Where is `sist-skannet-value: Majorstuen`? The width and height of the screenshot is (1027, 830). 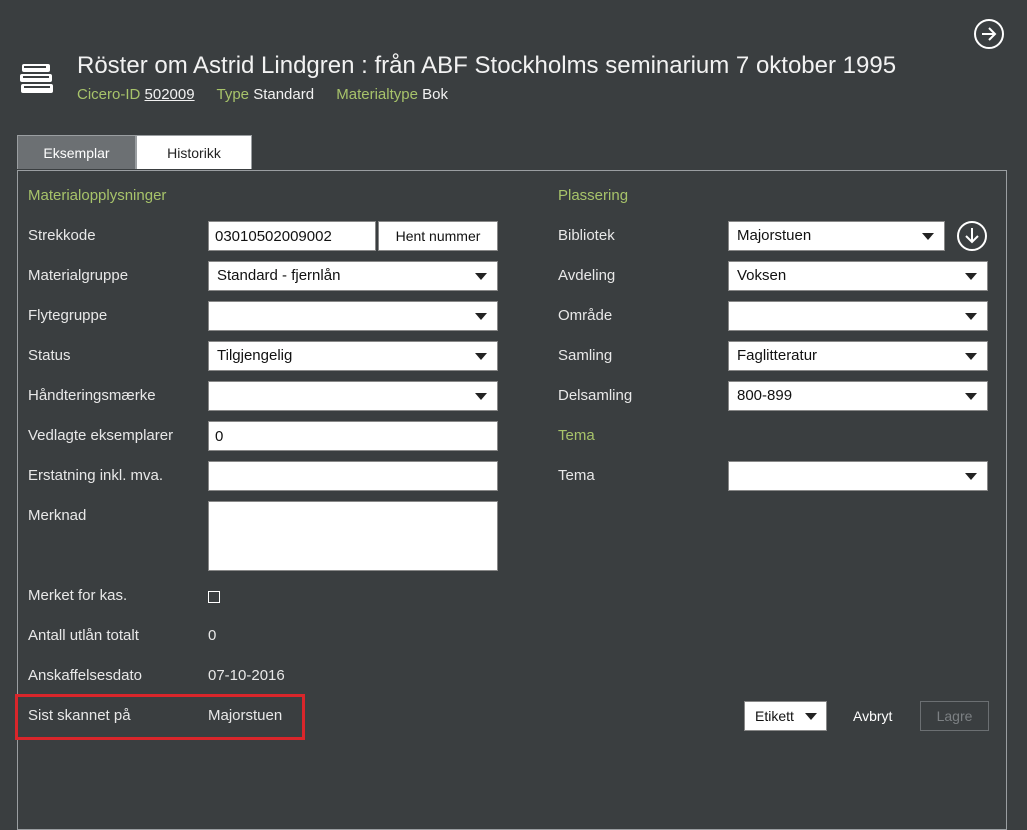
sist-skannet-value: Majorstuen is located at coordinates (245, 715).